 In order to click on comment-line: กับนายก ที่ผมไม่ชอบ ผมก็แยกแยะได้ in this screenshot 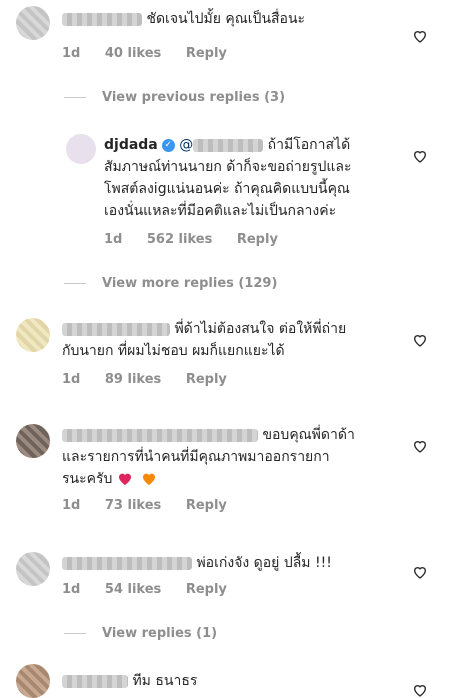, I will do `click(173, 351)`.